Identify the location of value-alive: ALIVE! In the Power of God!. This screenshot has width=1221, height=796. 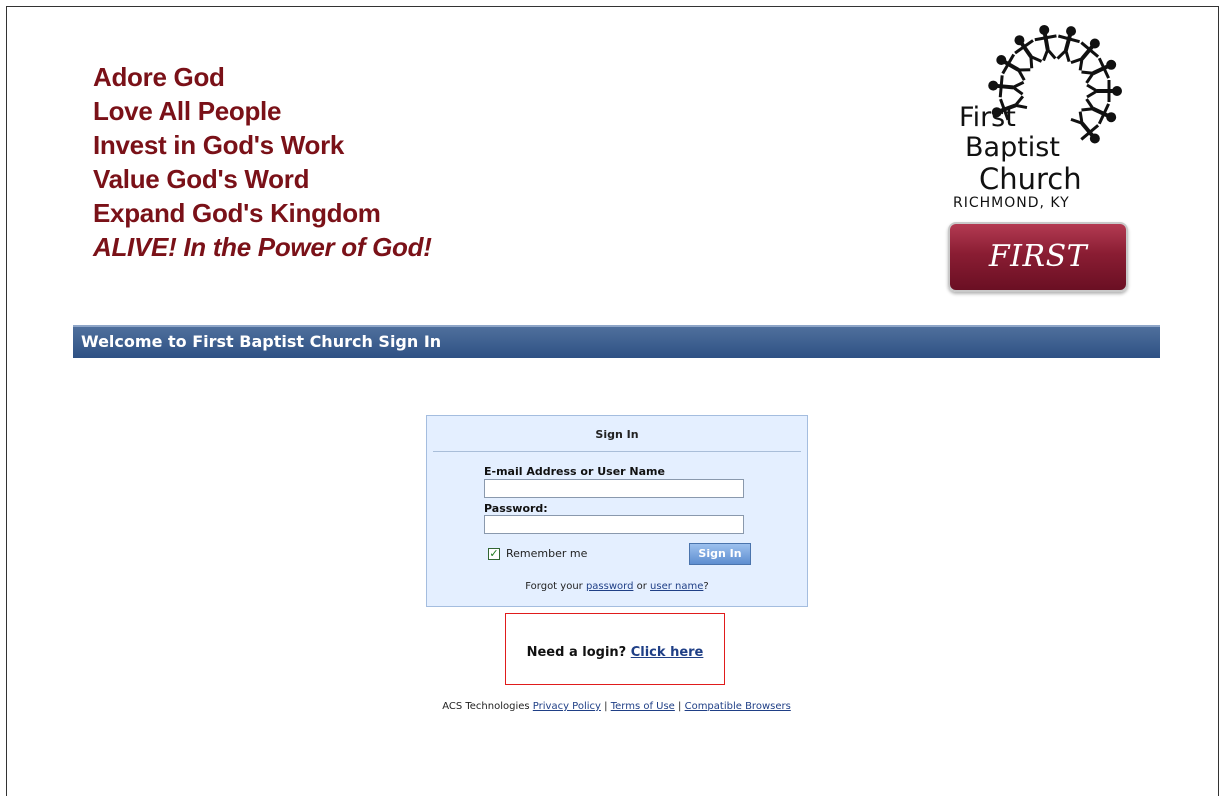
(262, 247).